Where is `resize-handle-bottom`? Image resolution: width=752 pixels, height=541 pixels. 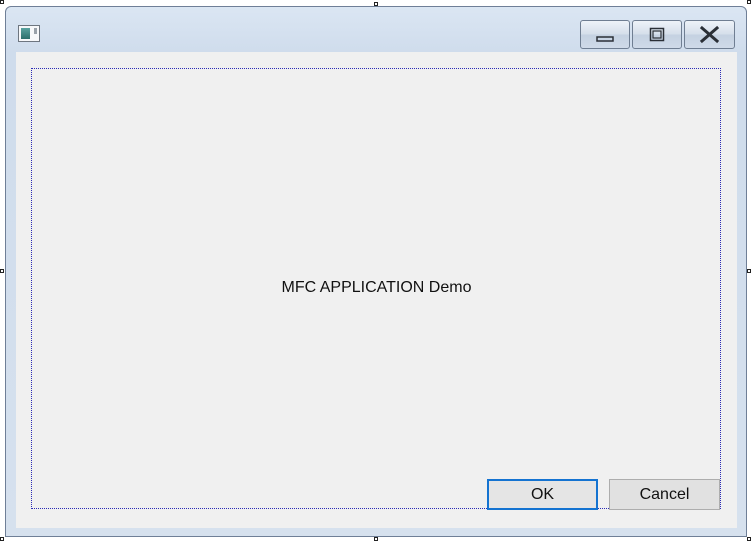 resize-handle-bottom is located at coordinates (376, 539).